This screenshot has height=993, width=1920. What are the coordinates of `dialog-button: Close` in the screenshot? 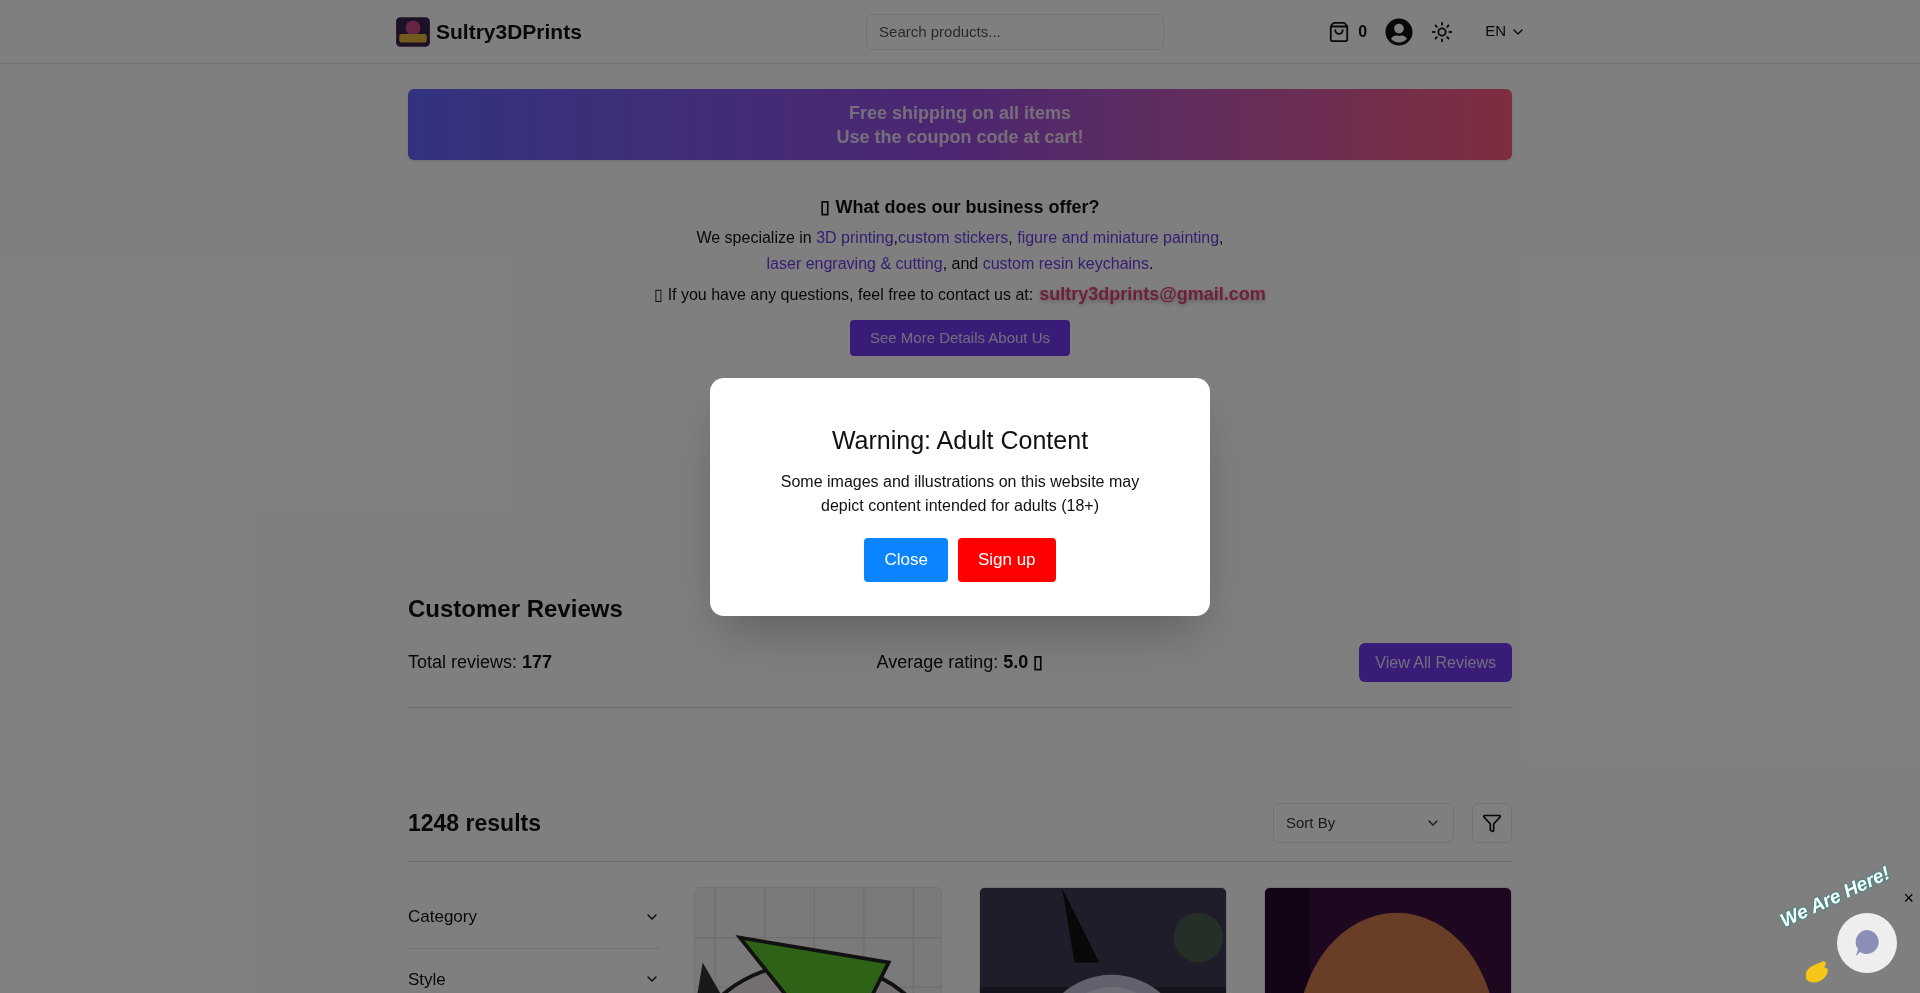 It's located at (906, 559).